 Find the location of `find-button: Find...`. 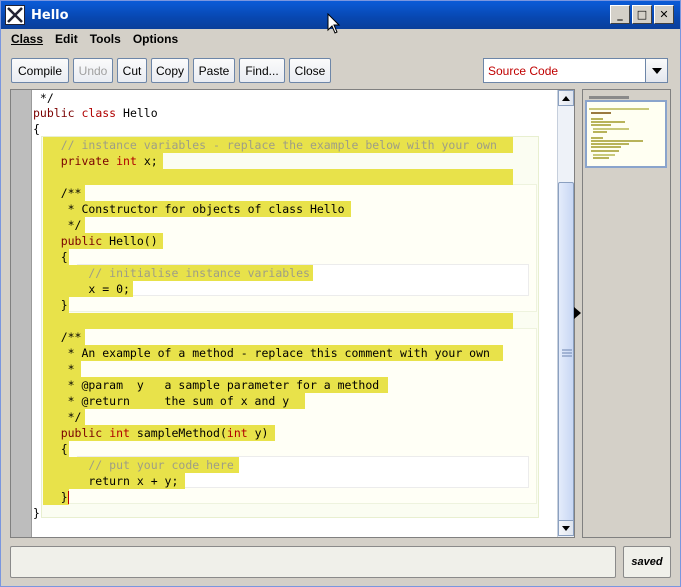

find-button: Find... is located at coordinates (262, 70).